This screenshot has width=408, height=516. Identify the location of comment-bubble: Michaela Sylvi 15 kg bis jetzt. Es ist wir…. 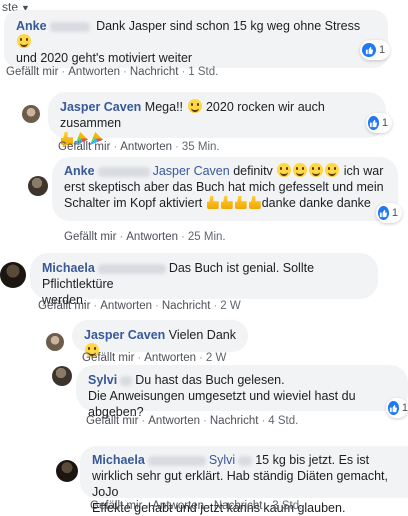
(244, 480).